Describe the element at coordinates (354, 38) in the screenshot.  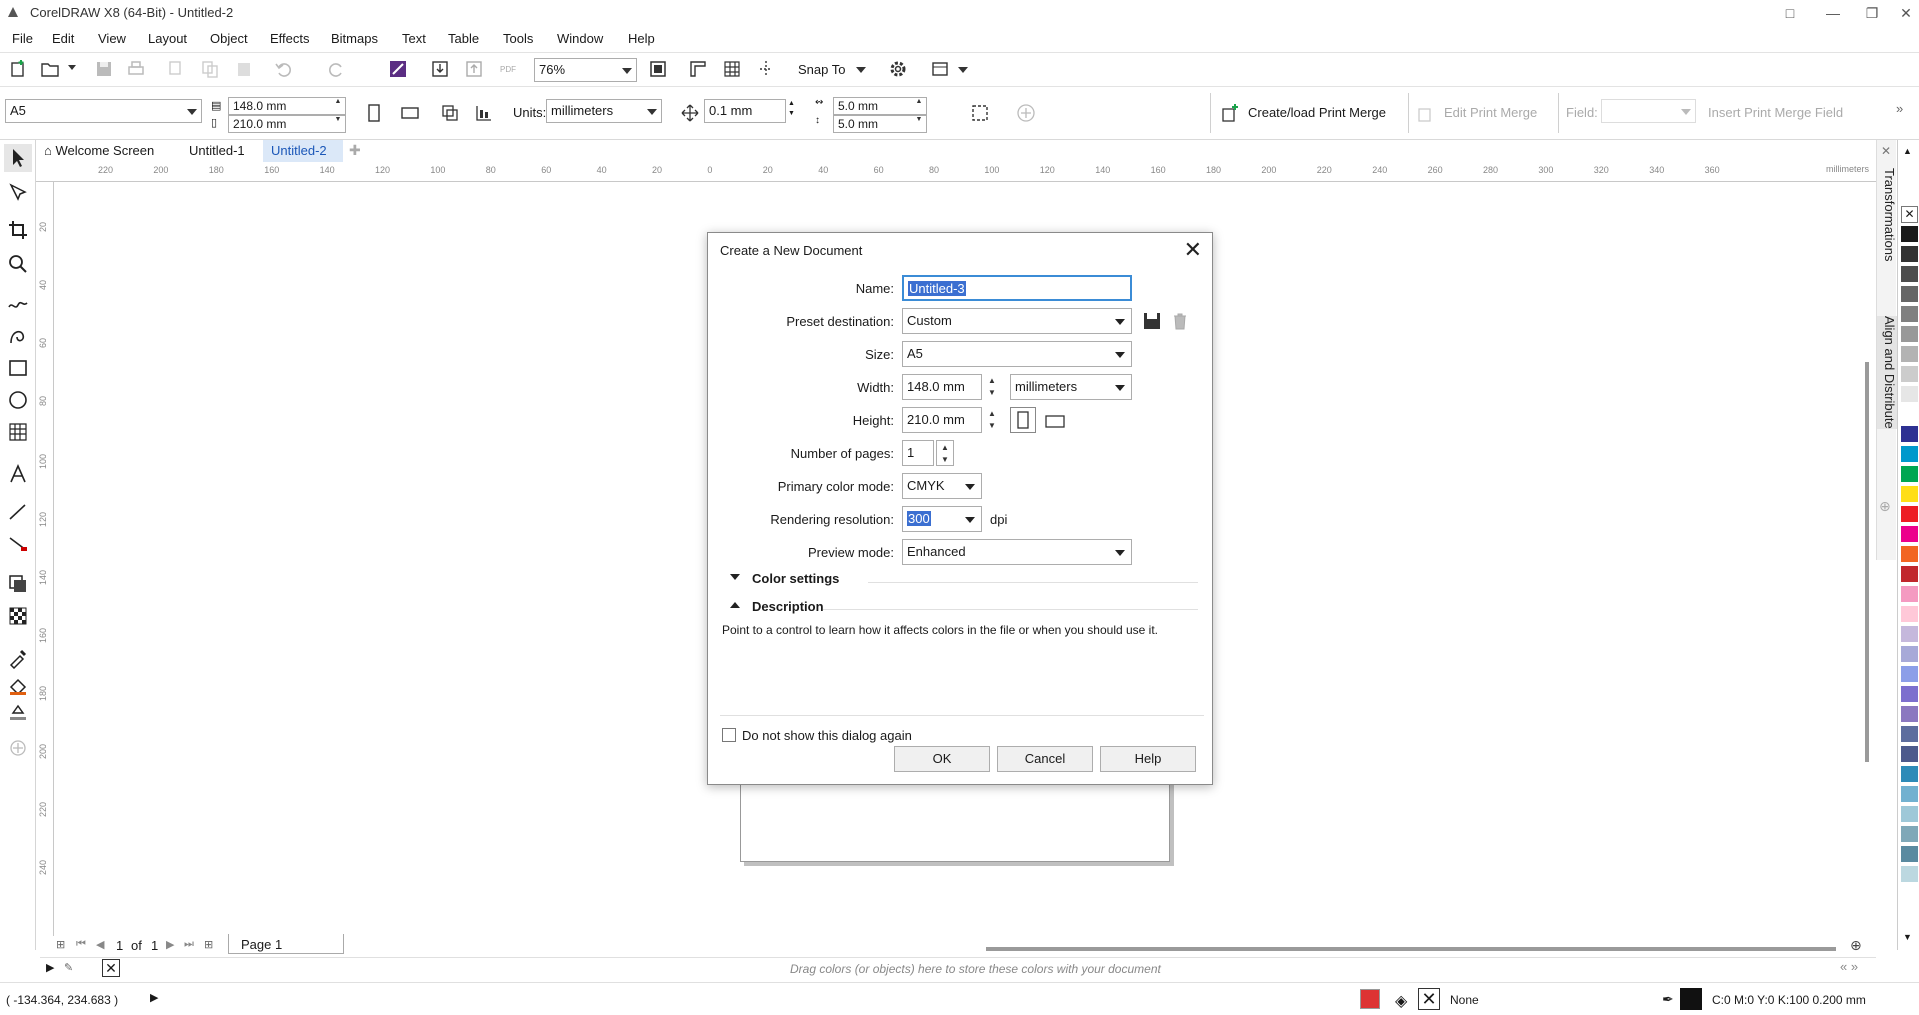
I see `menu-bitmaps: Bitmaps` at that location.